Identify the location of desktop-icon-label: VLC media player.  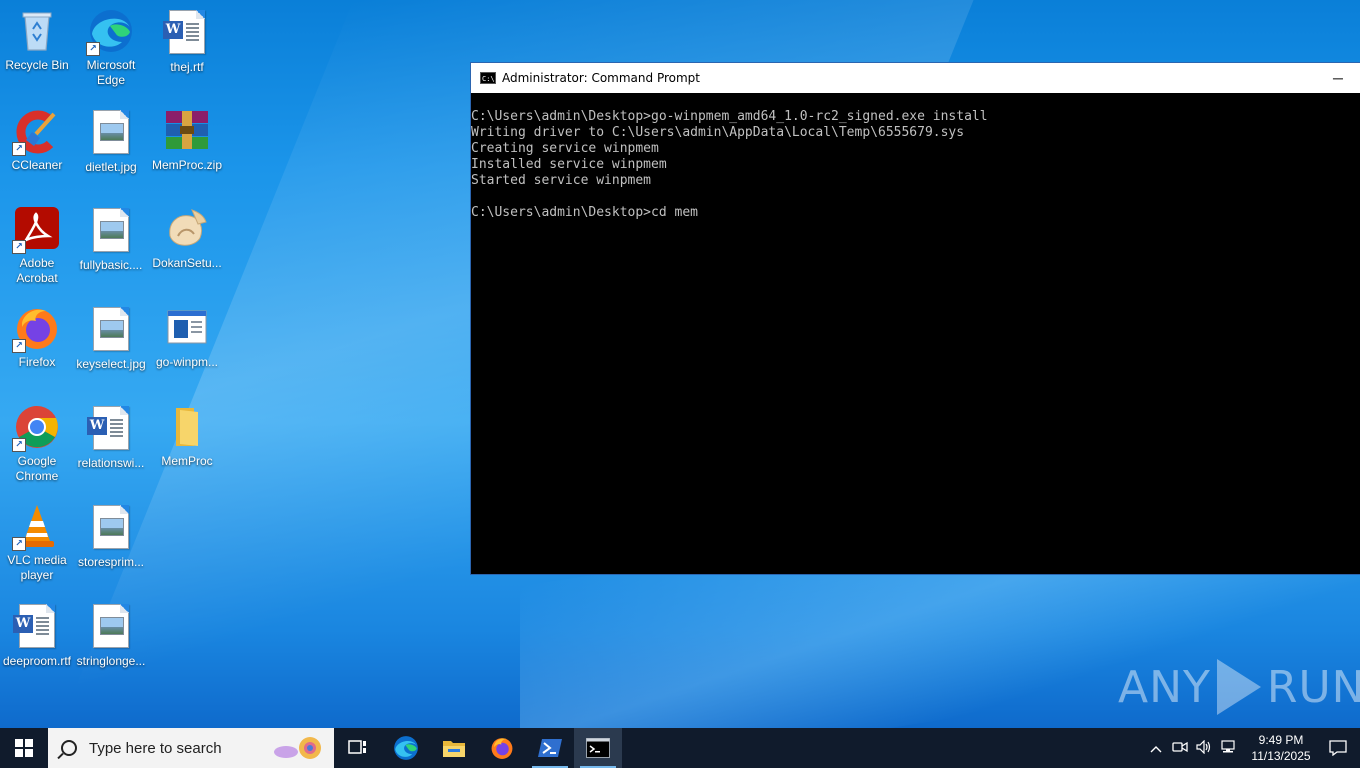
(37, 567).